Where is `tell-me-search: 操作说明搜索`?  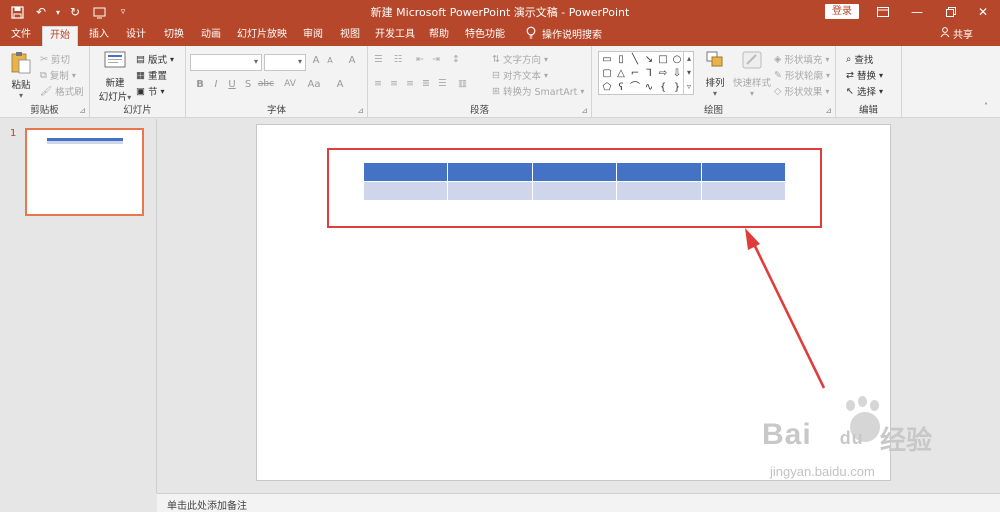 tell-me-search: 操作说明搜索 is located at coordinates (564, 36).